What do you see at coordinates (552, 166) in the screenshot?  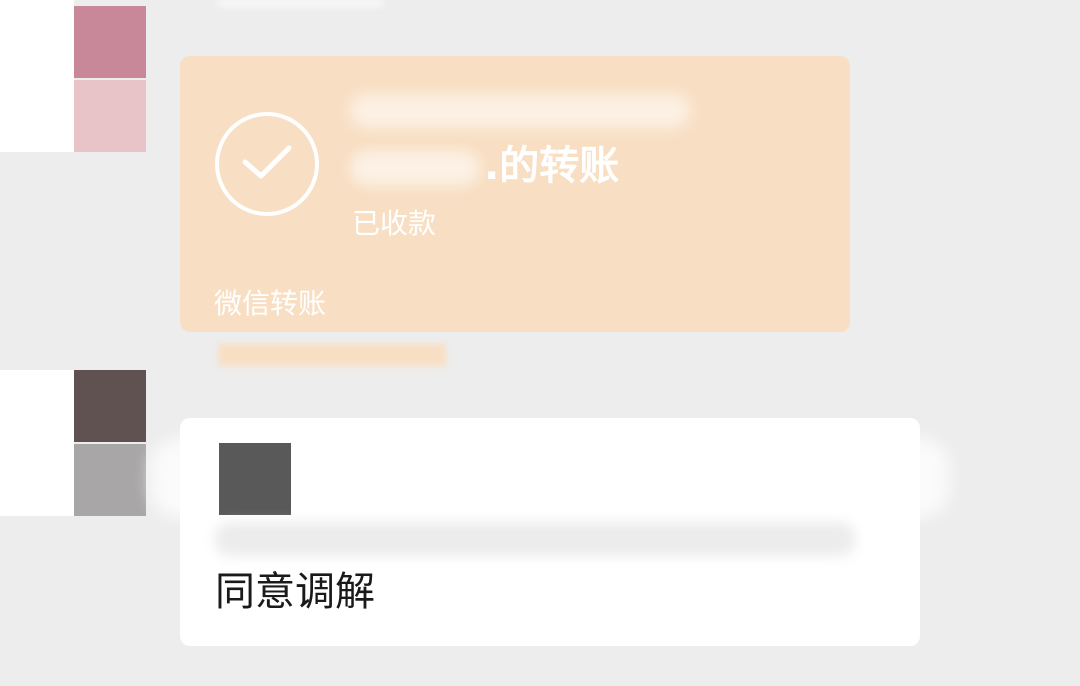 I see `transfer-title-text: .的转账` at bounding box center [552, 166].